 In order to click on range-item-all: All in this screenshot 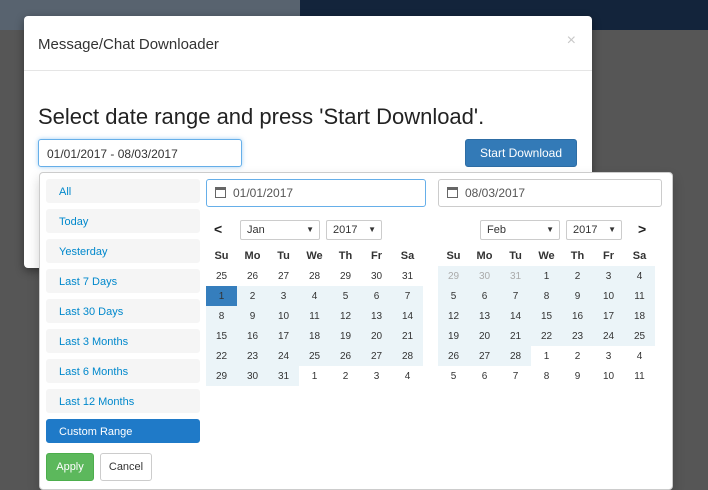, I will do `click(123, 191)`.